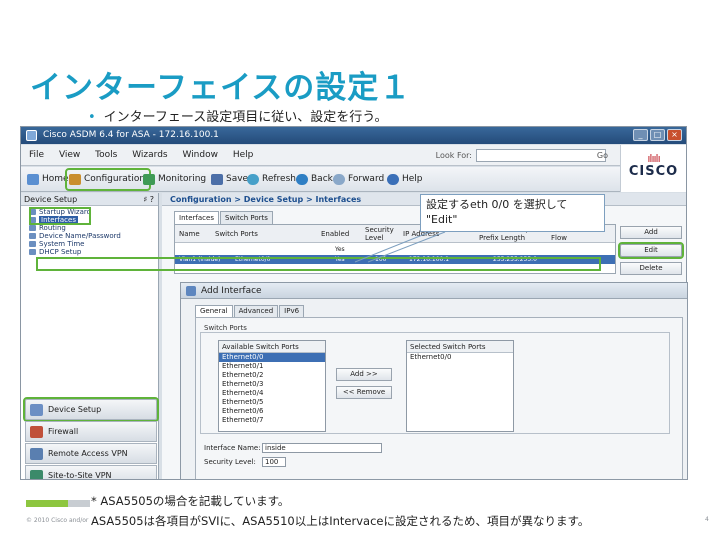  I want to click on menu-window: Window, so click(200, 155).